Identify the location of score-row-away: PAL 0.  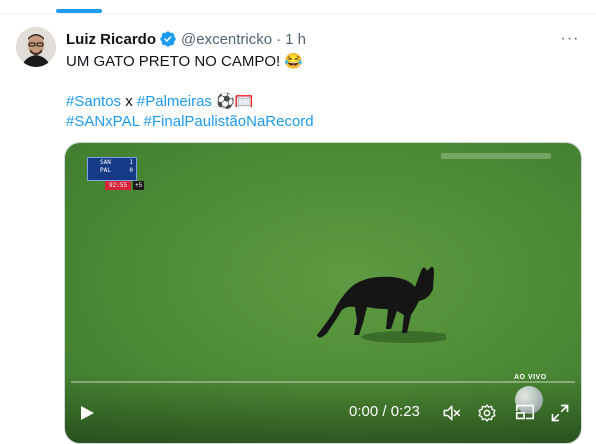
(112, 170).